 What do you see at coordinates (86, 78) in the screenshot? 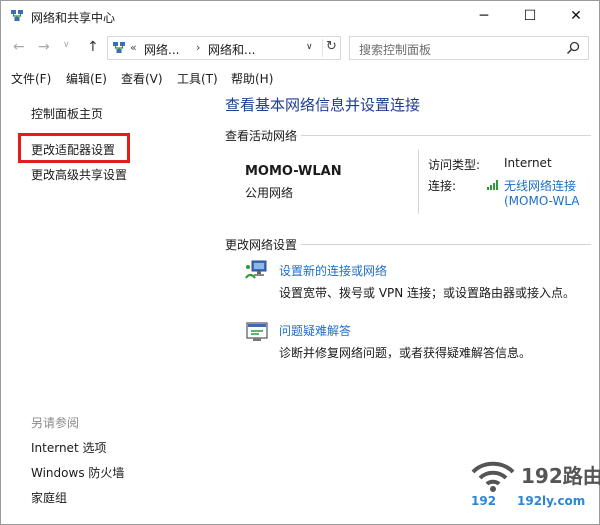
I see `menu-edit: 编辑(E)` at bounding box center [86, 78].